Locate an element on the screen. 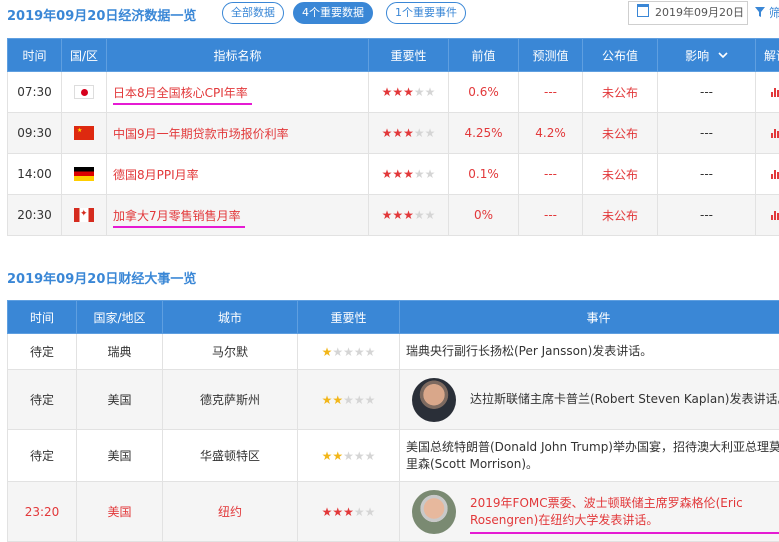 The height and width of the screenshot is (542, 779). col-city: 城市 is located at coordinates (230, 317).